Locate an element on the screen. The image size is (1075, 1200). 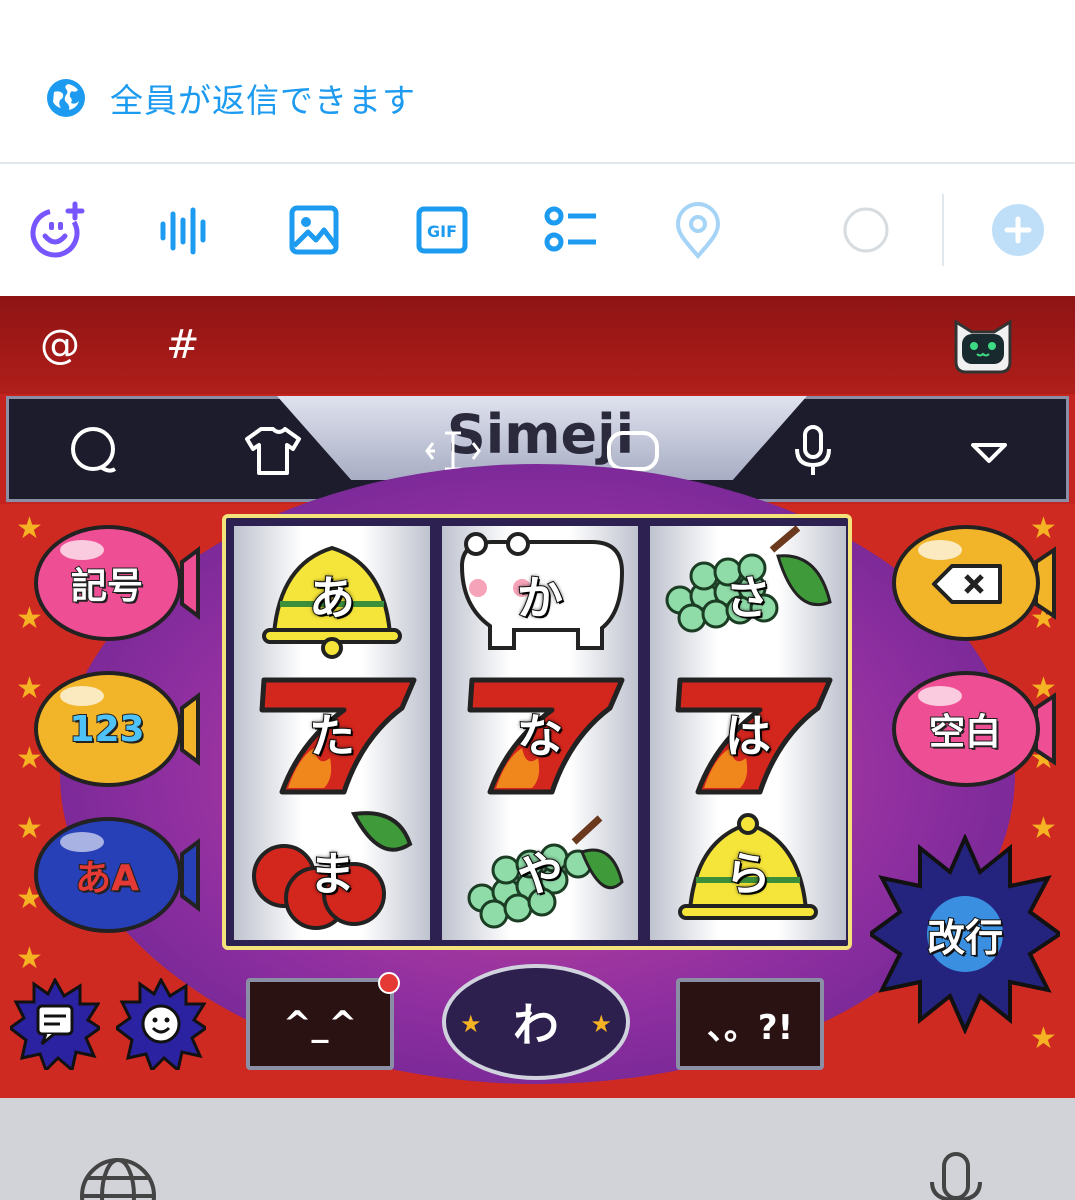
reel-column: さ は ら is located at coordinates (748, 733).